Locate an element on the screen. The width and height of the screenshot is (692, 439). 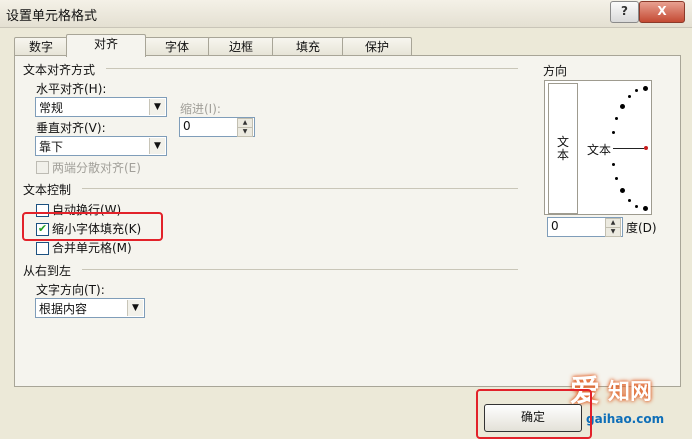
orientation-control: 文本 文本 is located at coordinates (598, 147).